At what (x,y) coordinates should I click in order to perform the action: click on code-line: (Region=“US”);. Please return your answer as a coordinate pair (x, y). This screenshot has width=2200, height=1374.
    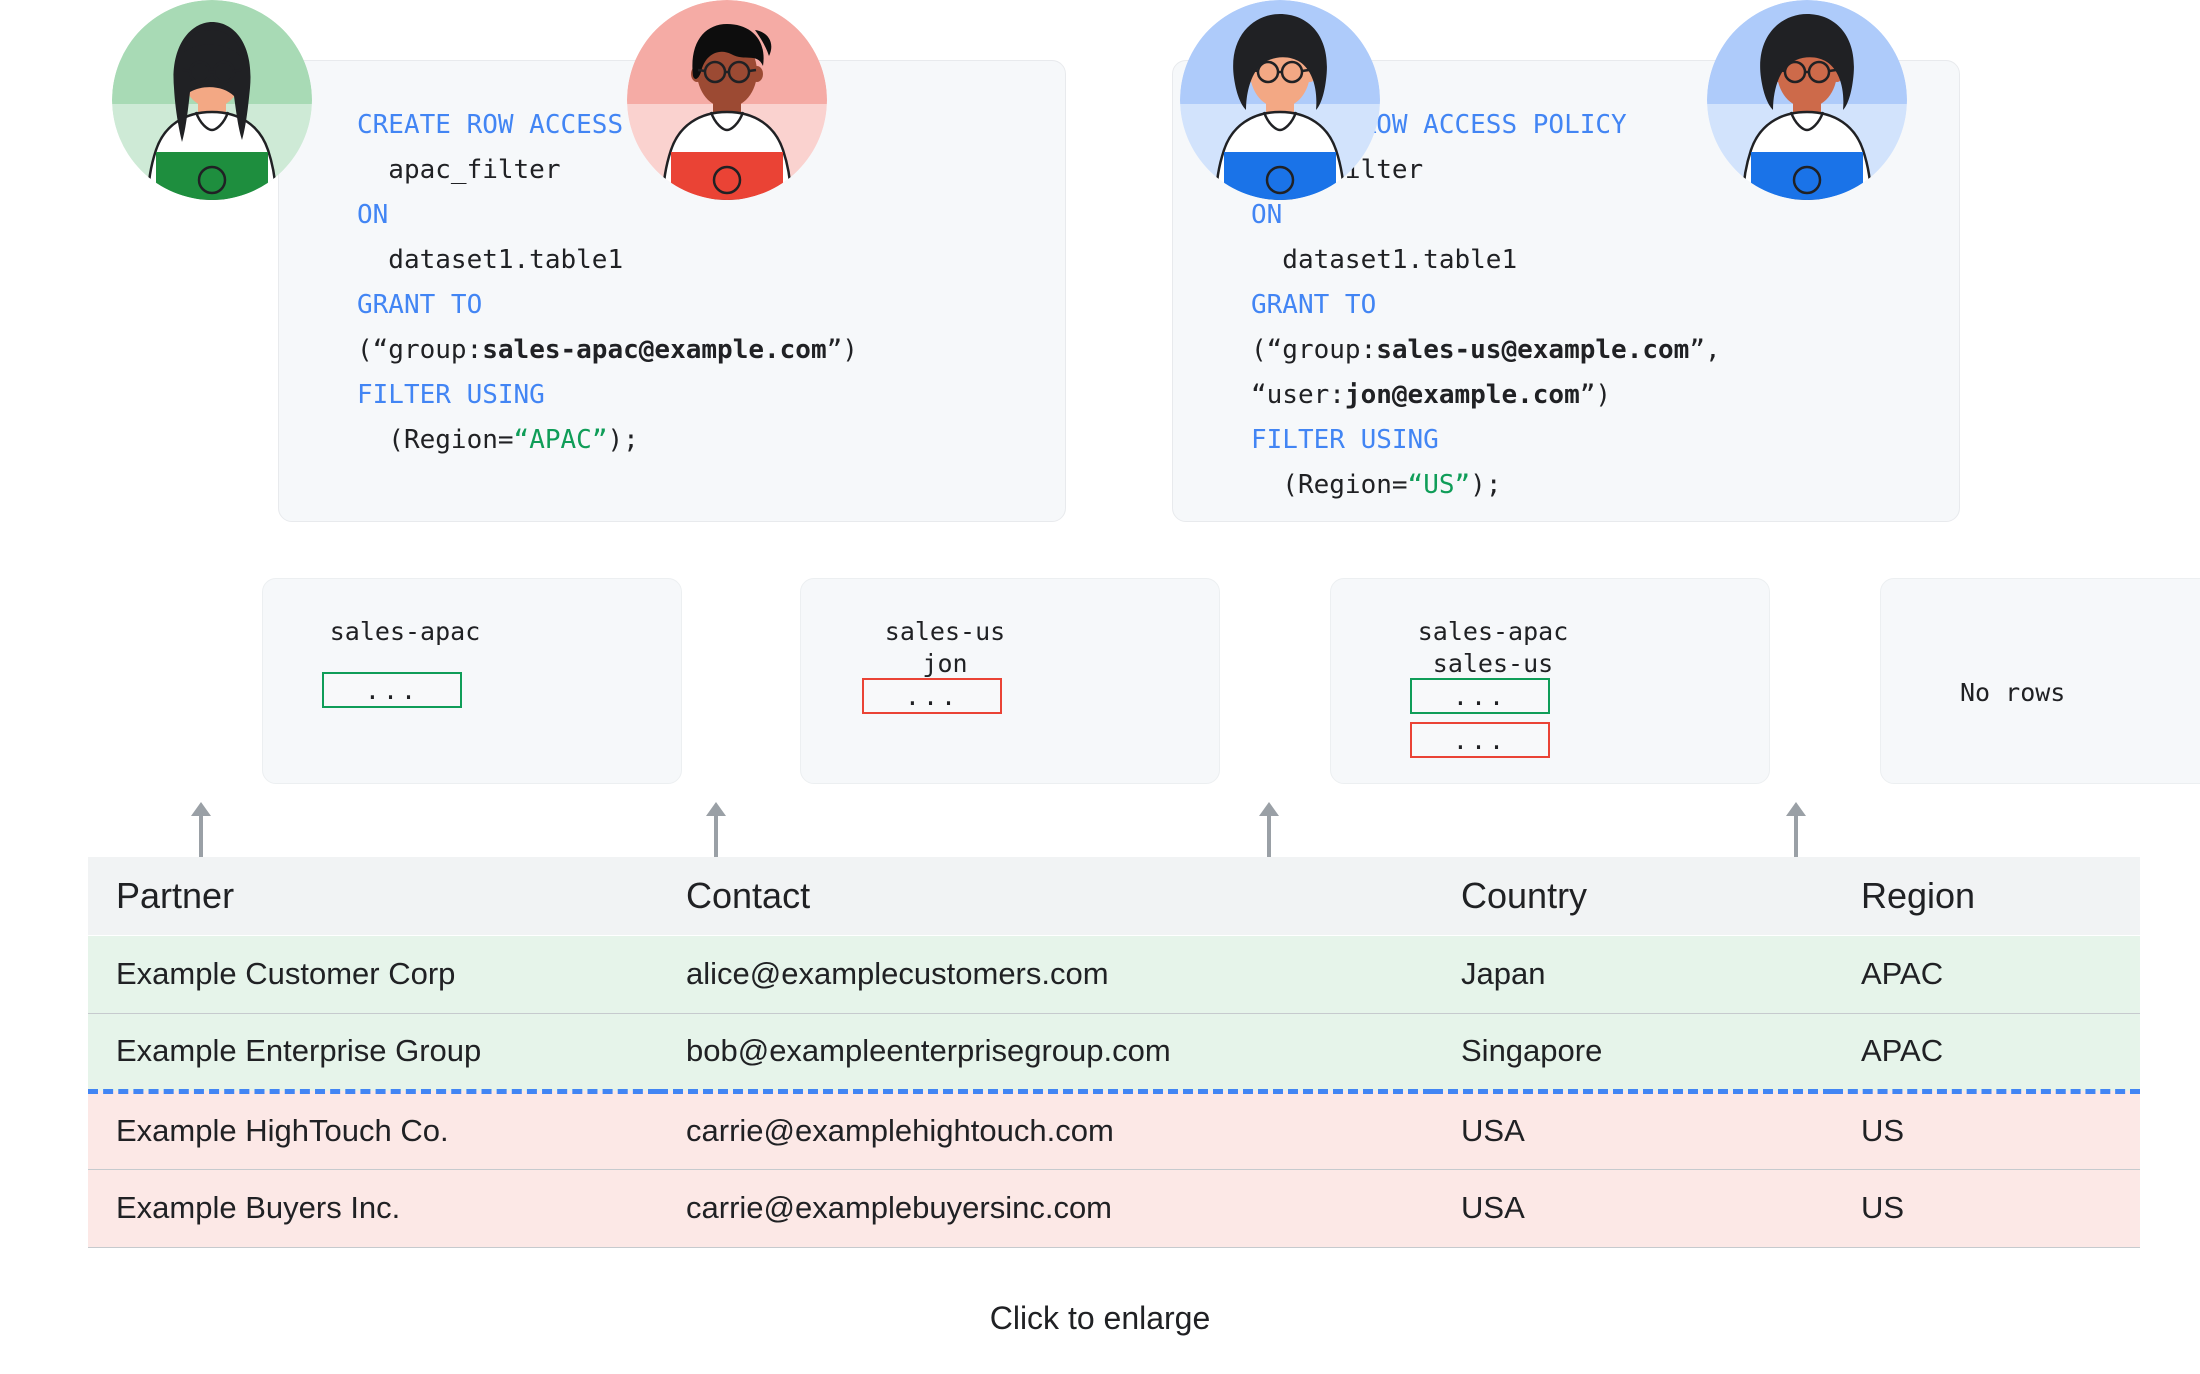
    Looking at the image, I should click on (1566, 485).